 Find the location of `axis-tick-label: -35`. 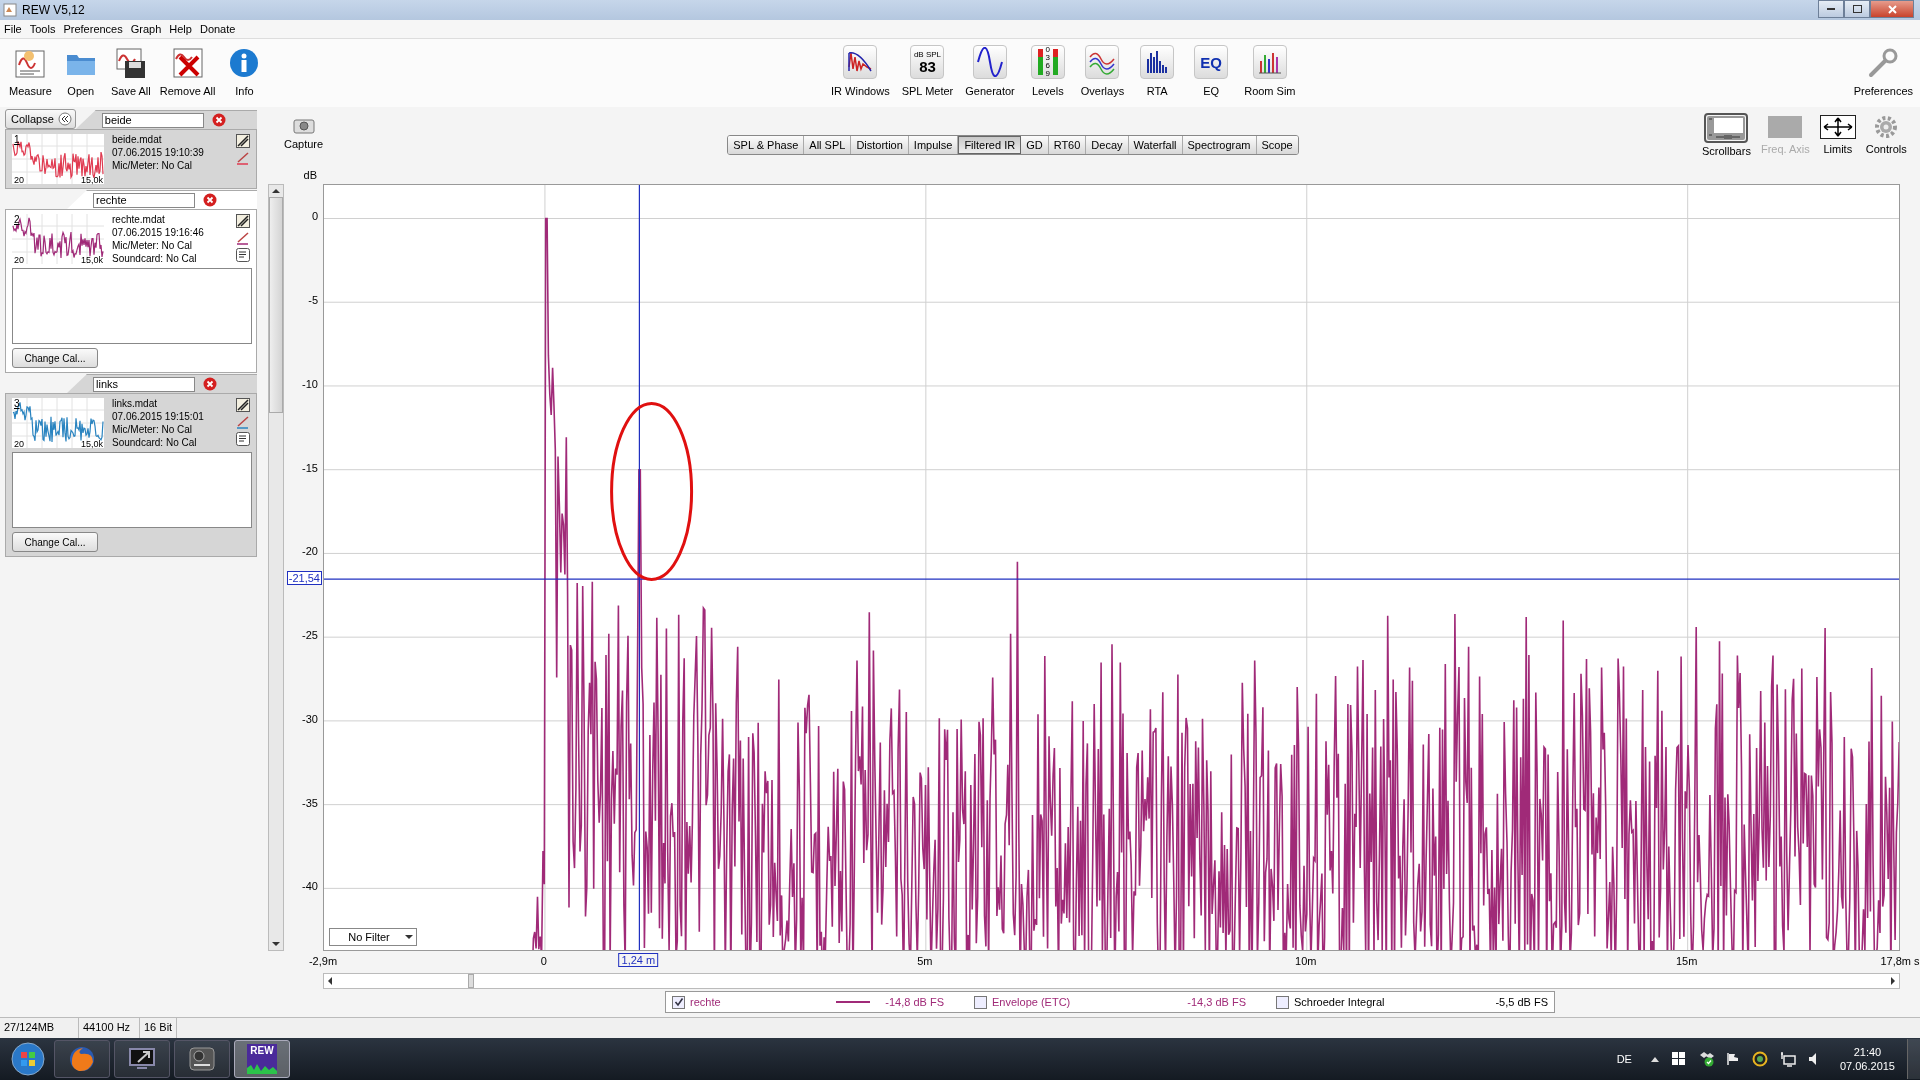

axis-tick-label: -35 is located at coordinates (310, 802).